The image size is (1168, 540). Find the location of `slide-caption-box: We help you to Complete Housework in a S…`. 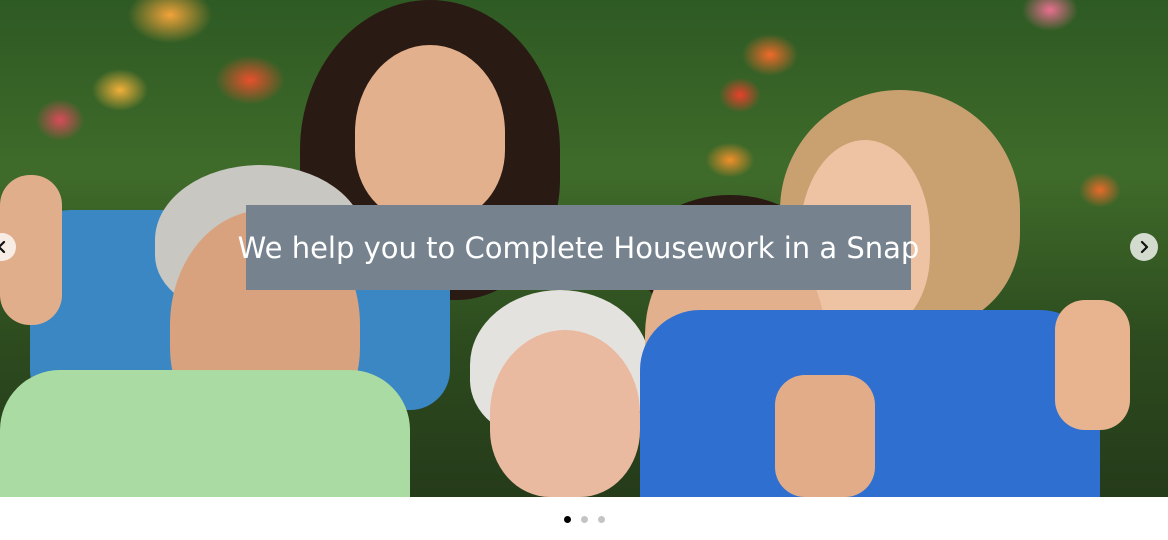

slide-caption-box: We help you to Complete Housework in a S… is located at coordinates (578, 247).